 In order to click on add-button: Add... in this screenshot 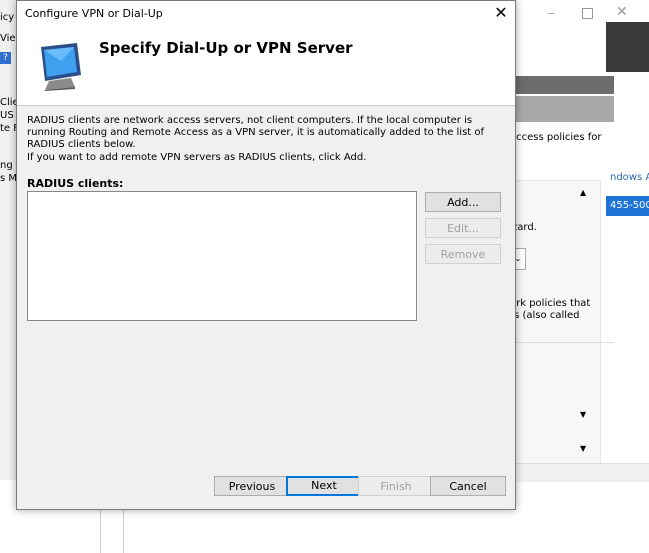, I will do `click(463, 202)`.